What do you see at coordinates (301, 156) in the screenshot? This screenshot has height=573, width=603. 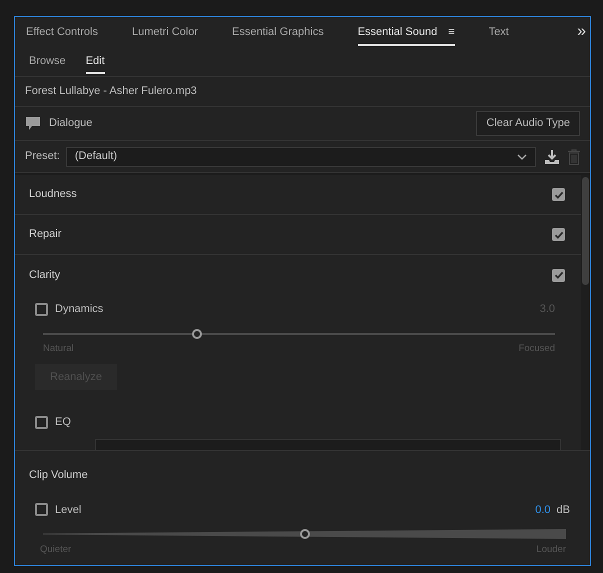 I see `preset-dropdown: (Default)` at bounding box center [301, 156].